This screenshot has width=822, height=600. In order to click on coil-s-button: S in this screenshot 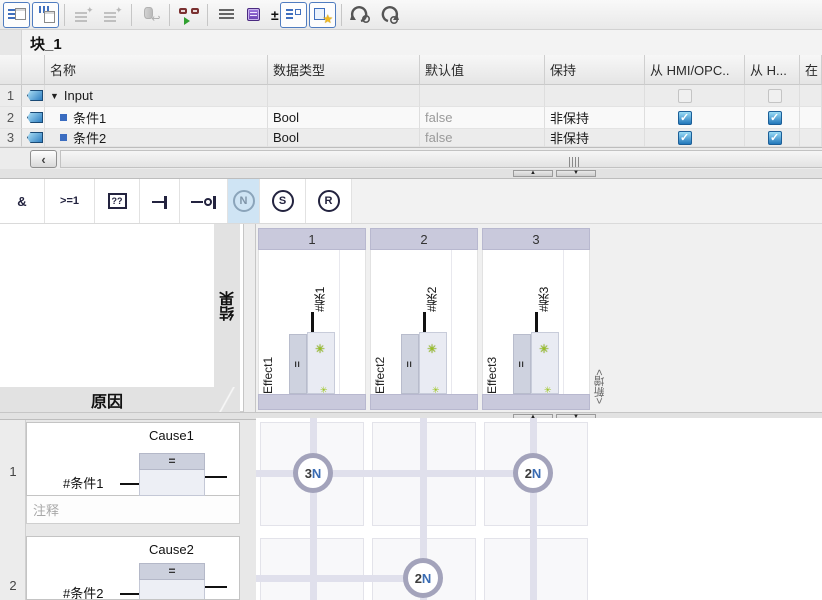, I will do `click(283, 201)`.